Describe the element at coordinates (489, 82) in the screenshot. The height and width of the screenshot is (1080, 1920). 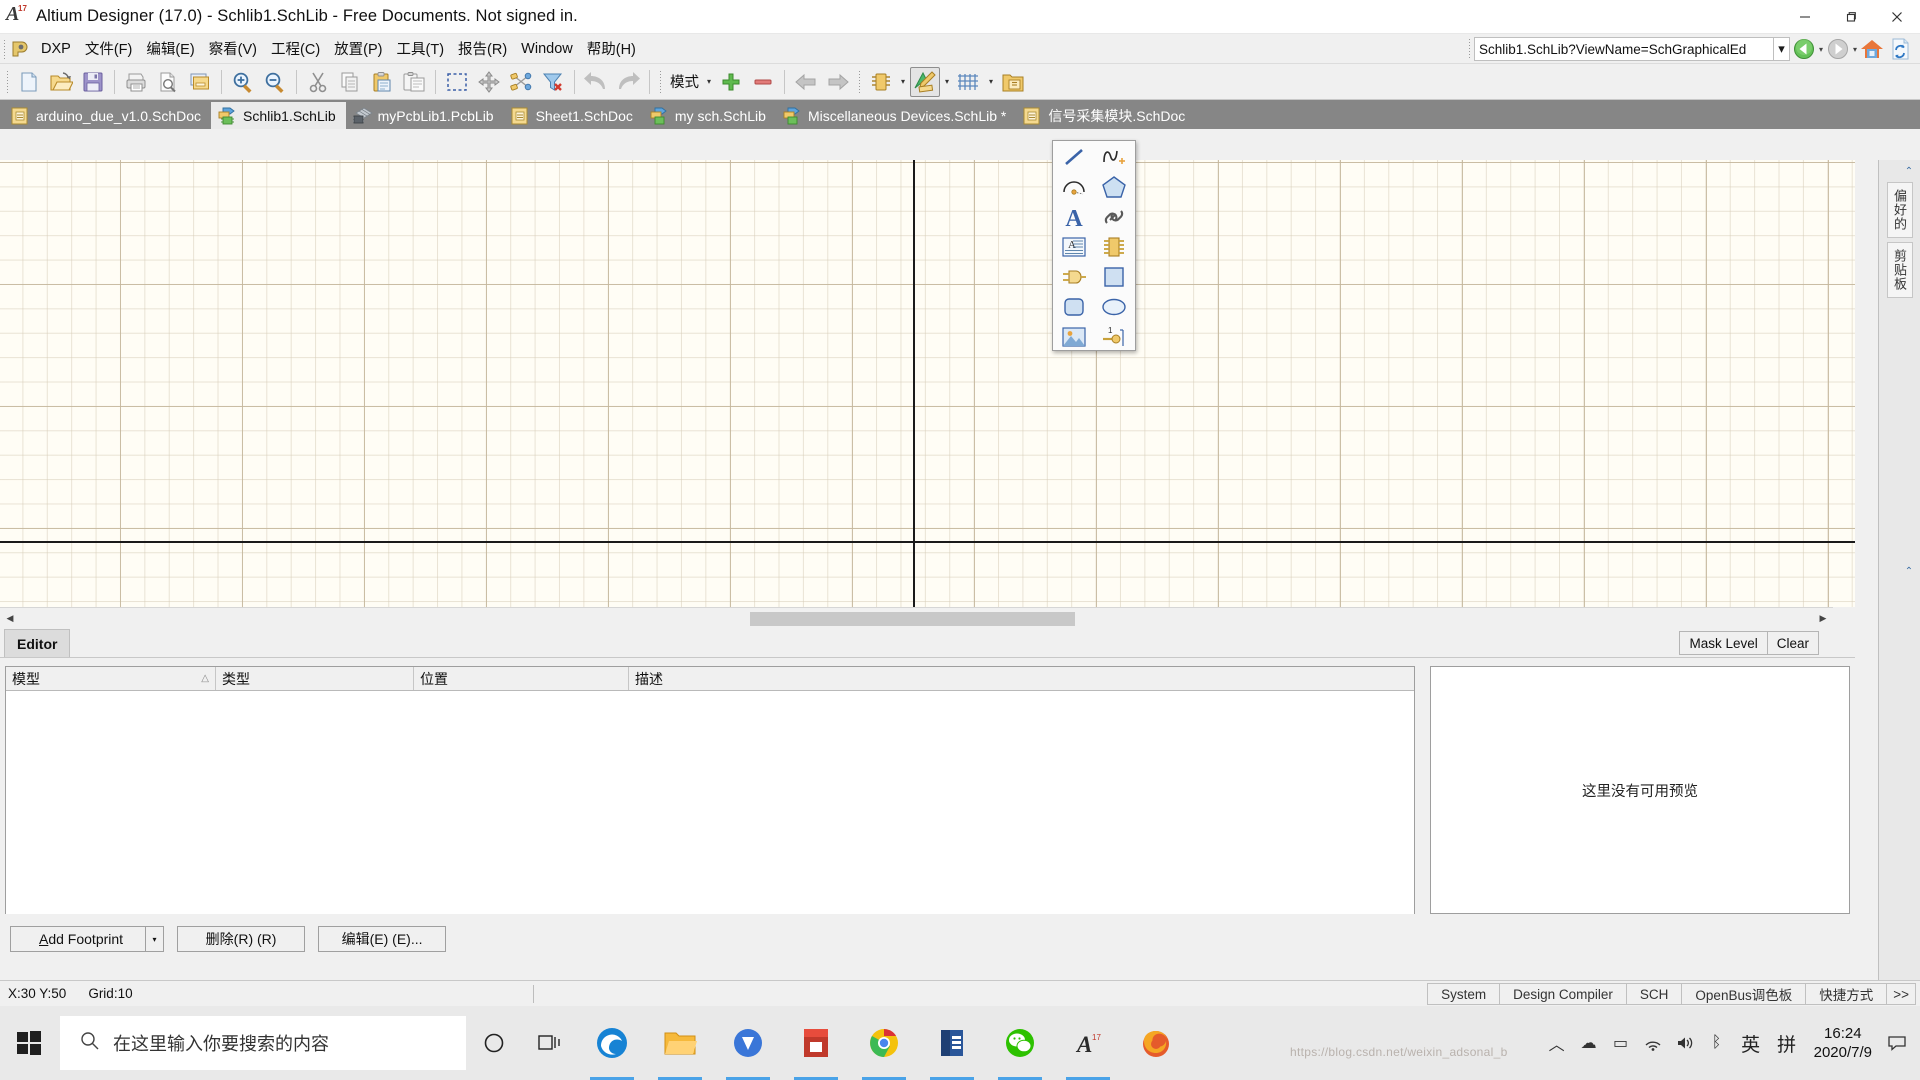
I see `move-icon` at that location.